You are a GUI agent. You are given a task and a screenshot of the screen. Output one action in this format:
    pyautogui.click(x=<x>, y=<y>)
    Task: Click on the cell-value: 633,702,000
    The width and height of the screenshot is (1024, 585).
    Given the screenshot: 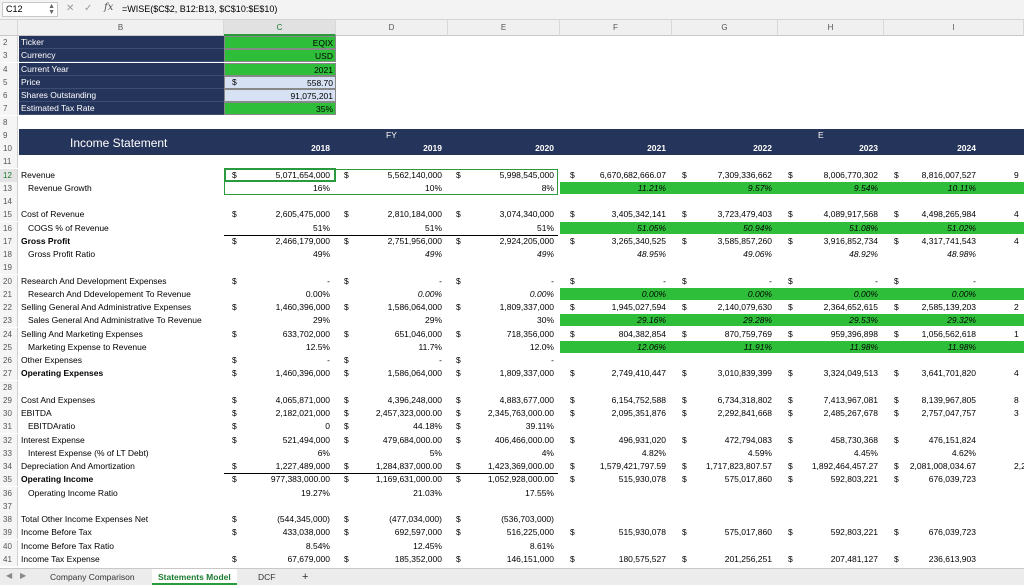 What is the action you would take?
    pyautogui.click(x=270, y=334)
    